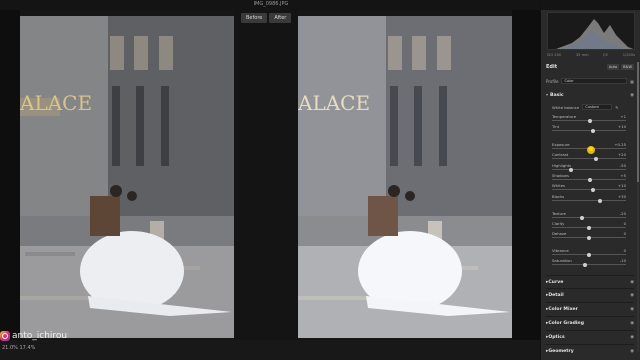 The image size is (640, 360). Describe the element at coordinates (561, 351) in the screenshot. I see `section-label: Geometry` at that location.